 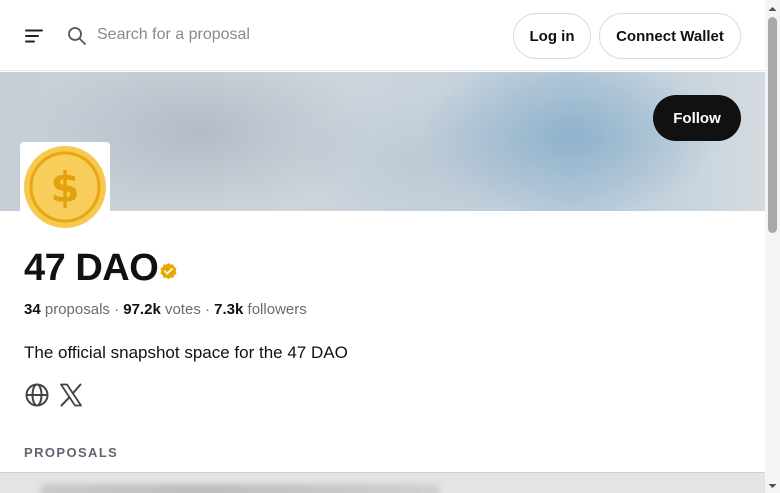 I want to click on space-avatar: $, so click(x=65, y=187).